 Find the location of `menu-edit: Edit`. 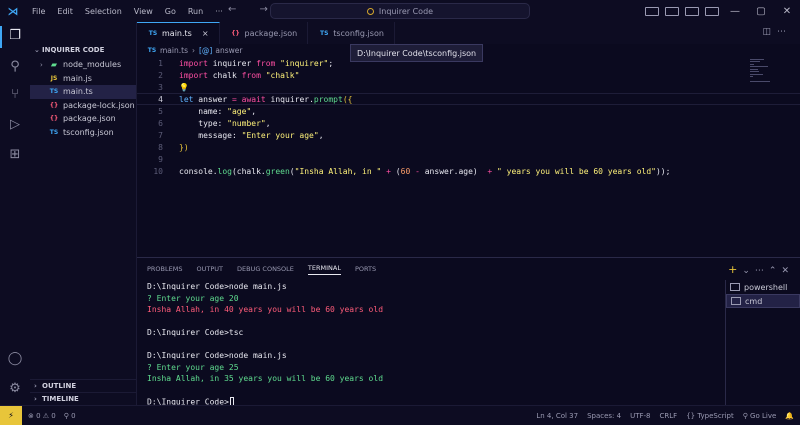

menu-edit: Edit is located at coordinates (65, 11).